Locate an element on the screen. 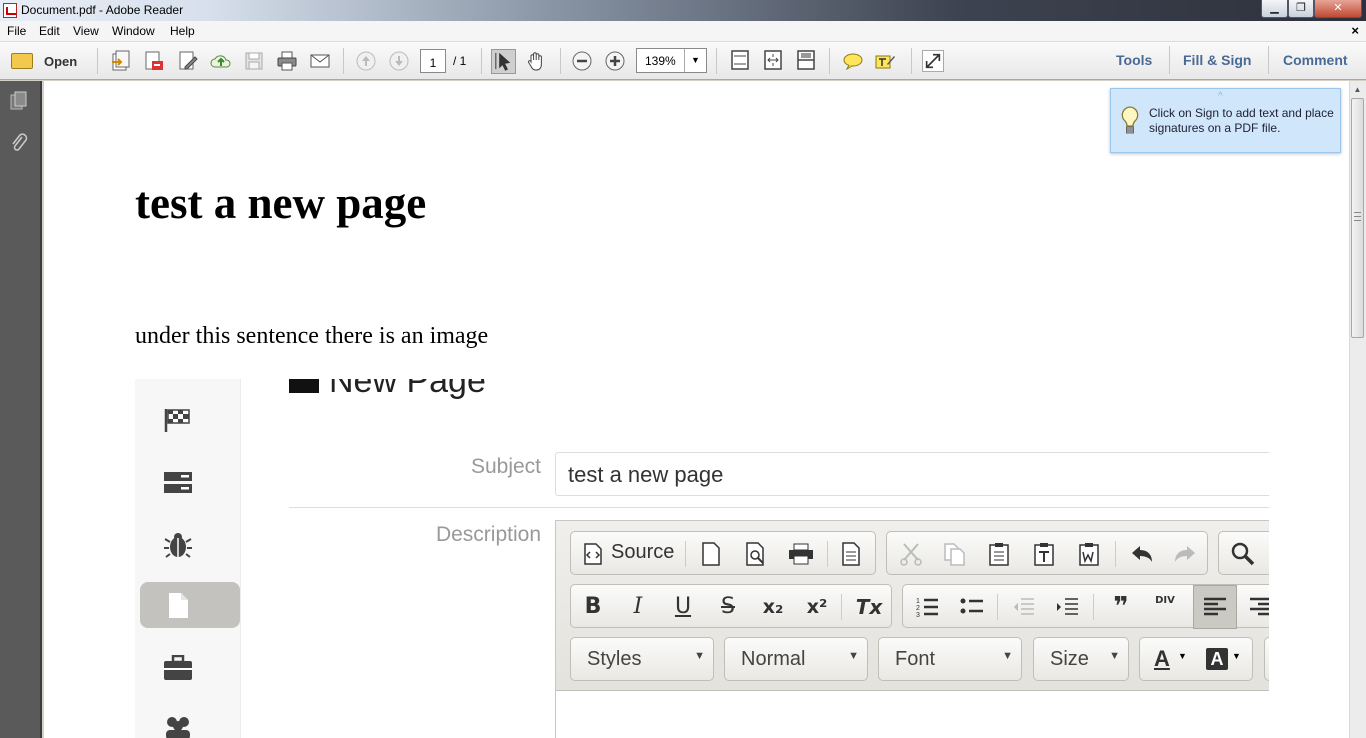 The image size is (1366, 738). close-window-button: ✕ is located at coordinates (1338, 9).